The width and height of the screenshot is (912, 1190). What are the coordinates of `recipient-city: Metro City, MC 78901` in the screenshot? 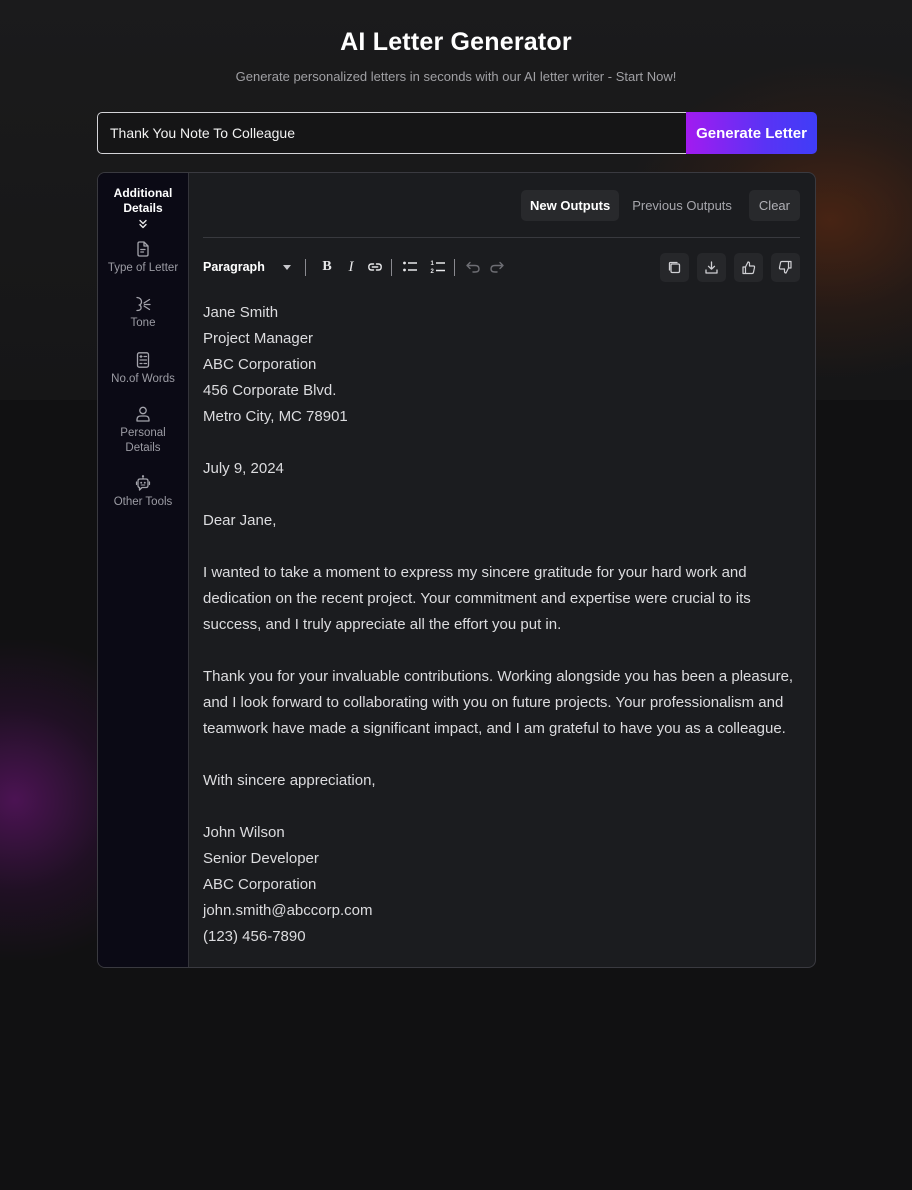 It's located at (275, 416).